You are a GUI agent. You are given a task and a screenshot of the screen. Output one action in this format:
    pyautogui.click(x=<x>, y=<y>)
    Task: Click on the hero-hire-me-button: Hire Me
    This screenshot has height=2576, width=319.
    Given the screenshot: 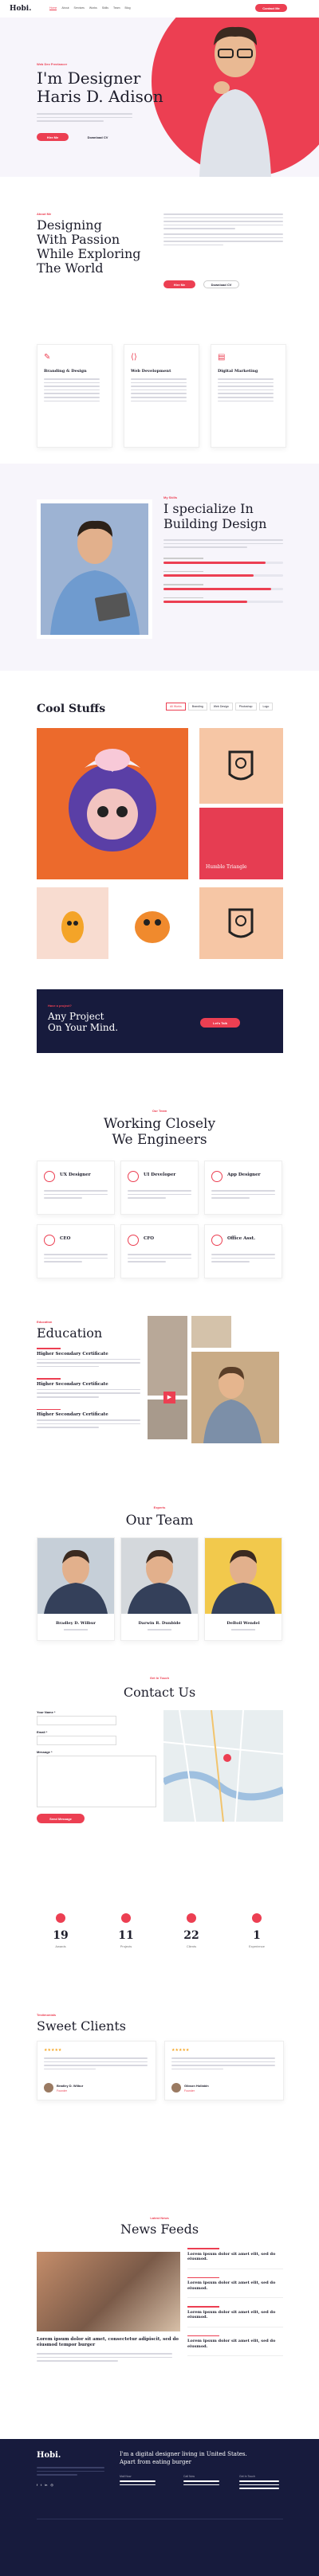 What is the action you would take?
    pyautogui.click(x=53, y=137)
    